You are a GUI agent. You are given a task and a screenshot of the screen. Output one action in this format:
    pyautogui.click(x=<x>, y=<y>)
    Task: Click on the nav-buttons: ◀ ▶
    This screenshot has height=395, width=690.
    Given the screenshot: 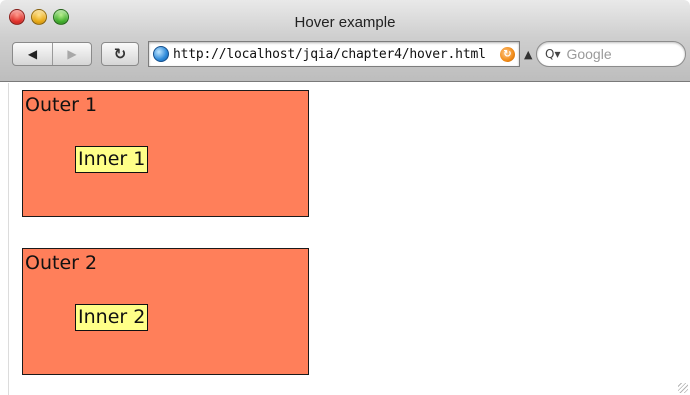 What is the action you would take?
    pyautogui.click(x=52, y=54)
    